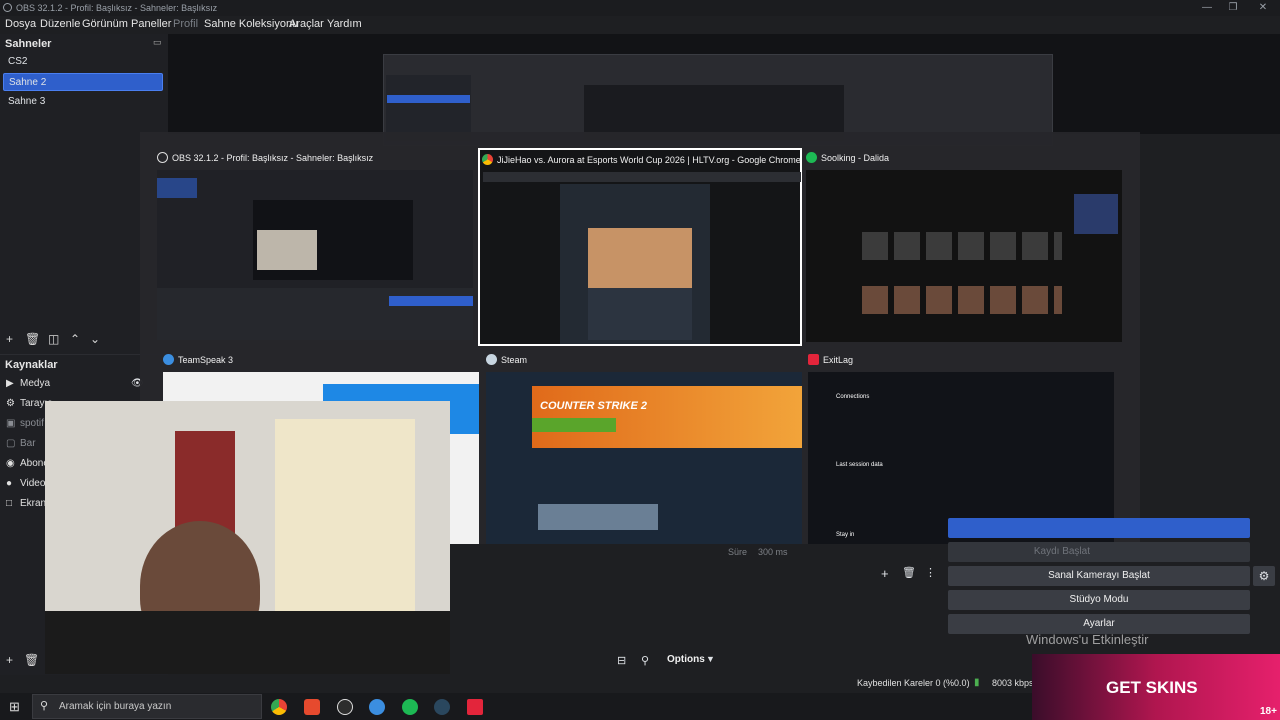  Describe the element at coordinates (105, 24) in the screenshot. I see `menu-gorunum: Görünüm` at that location.